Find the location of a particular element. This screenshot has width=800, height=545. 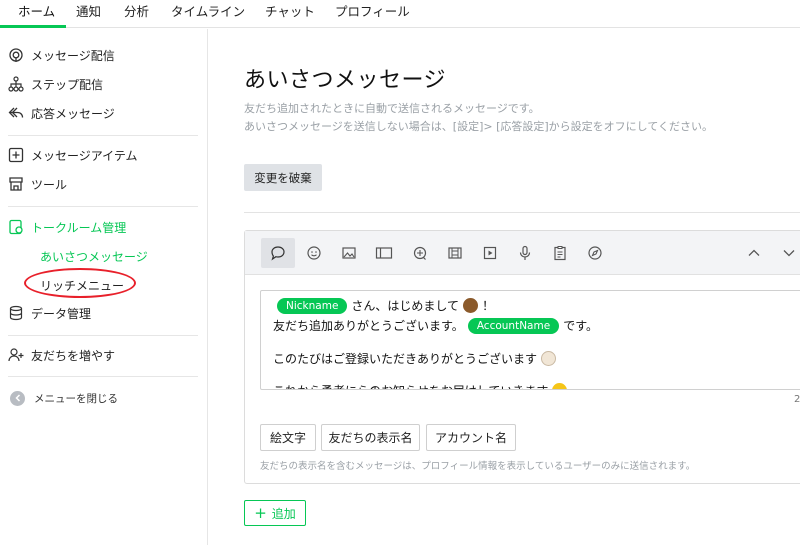

message-text: です。 is located at coordinates (580, 326).